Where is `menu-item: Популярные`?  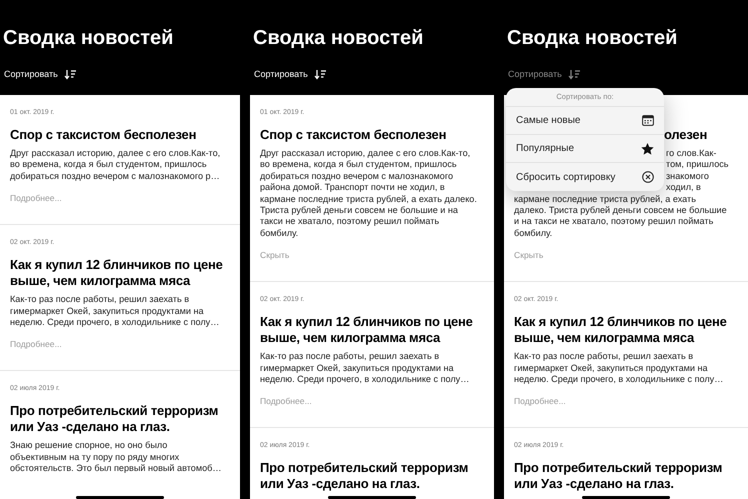
menu-item: Популярные is located at coordinates (585, 149).